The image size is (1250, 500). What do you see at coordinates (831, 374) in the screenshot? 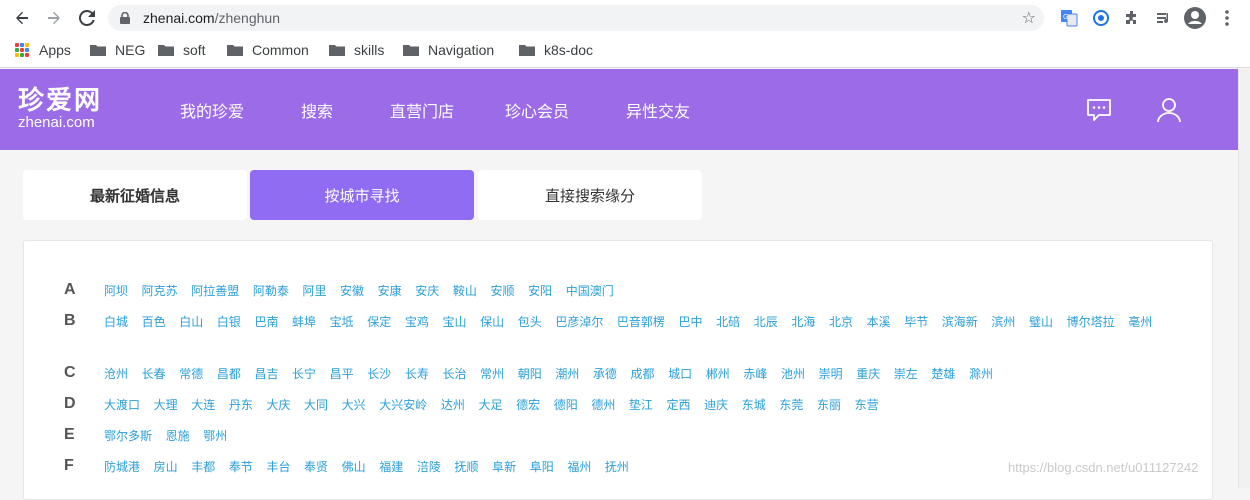
I see `city-link: 崇明` at bounding box center [831, 374].